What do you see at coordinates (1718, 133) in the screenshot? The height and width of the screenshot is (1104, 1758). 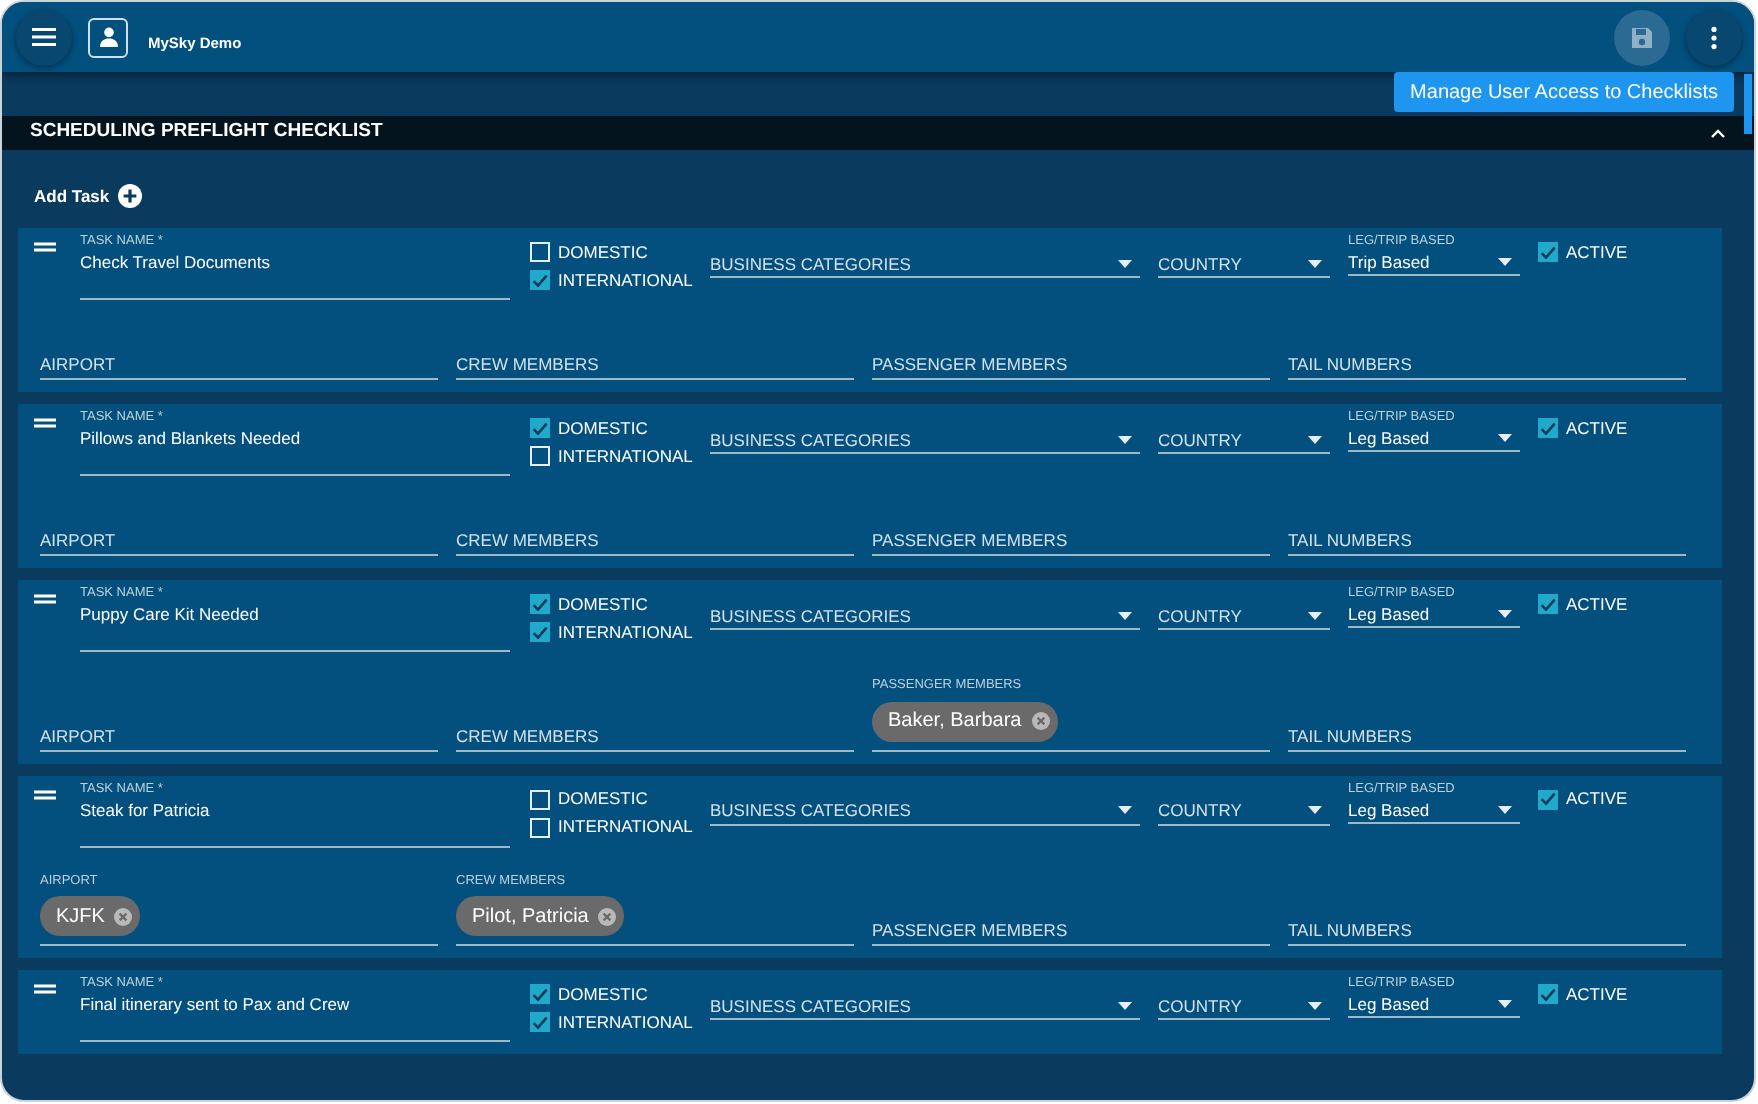 I see `collapse-icon` at bounding box center [1718, 133].